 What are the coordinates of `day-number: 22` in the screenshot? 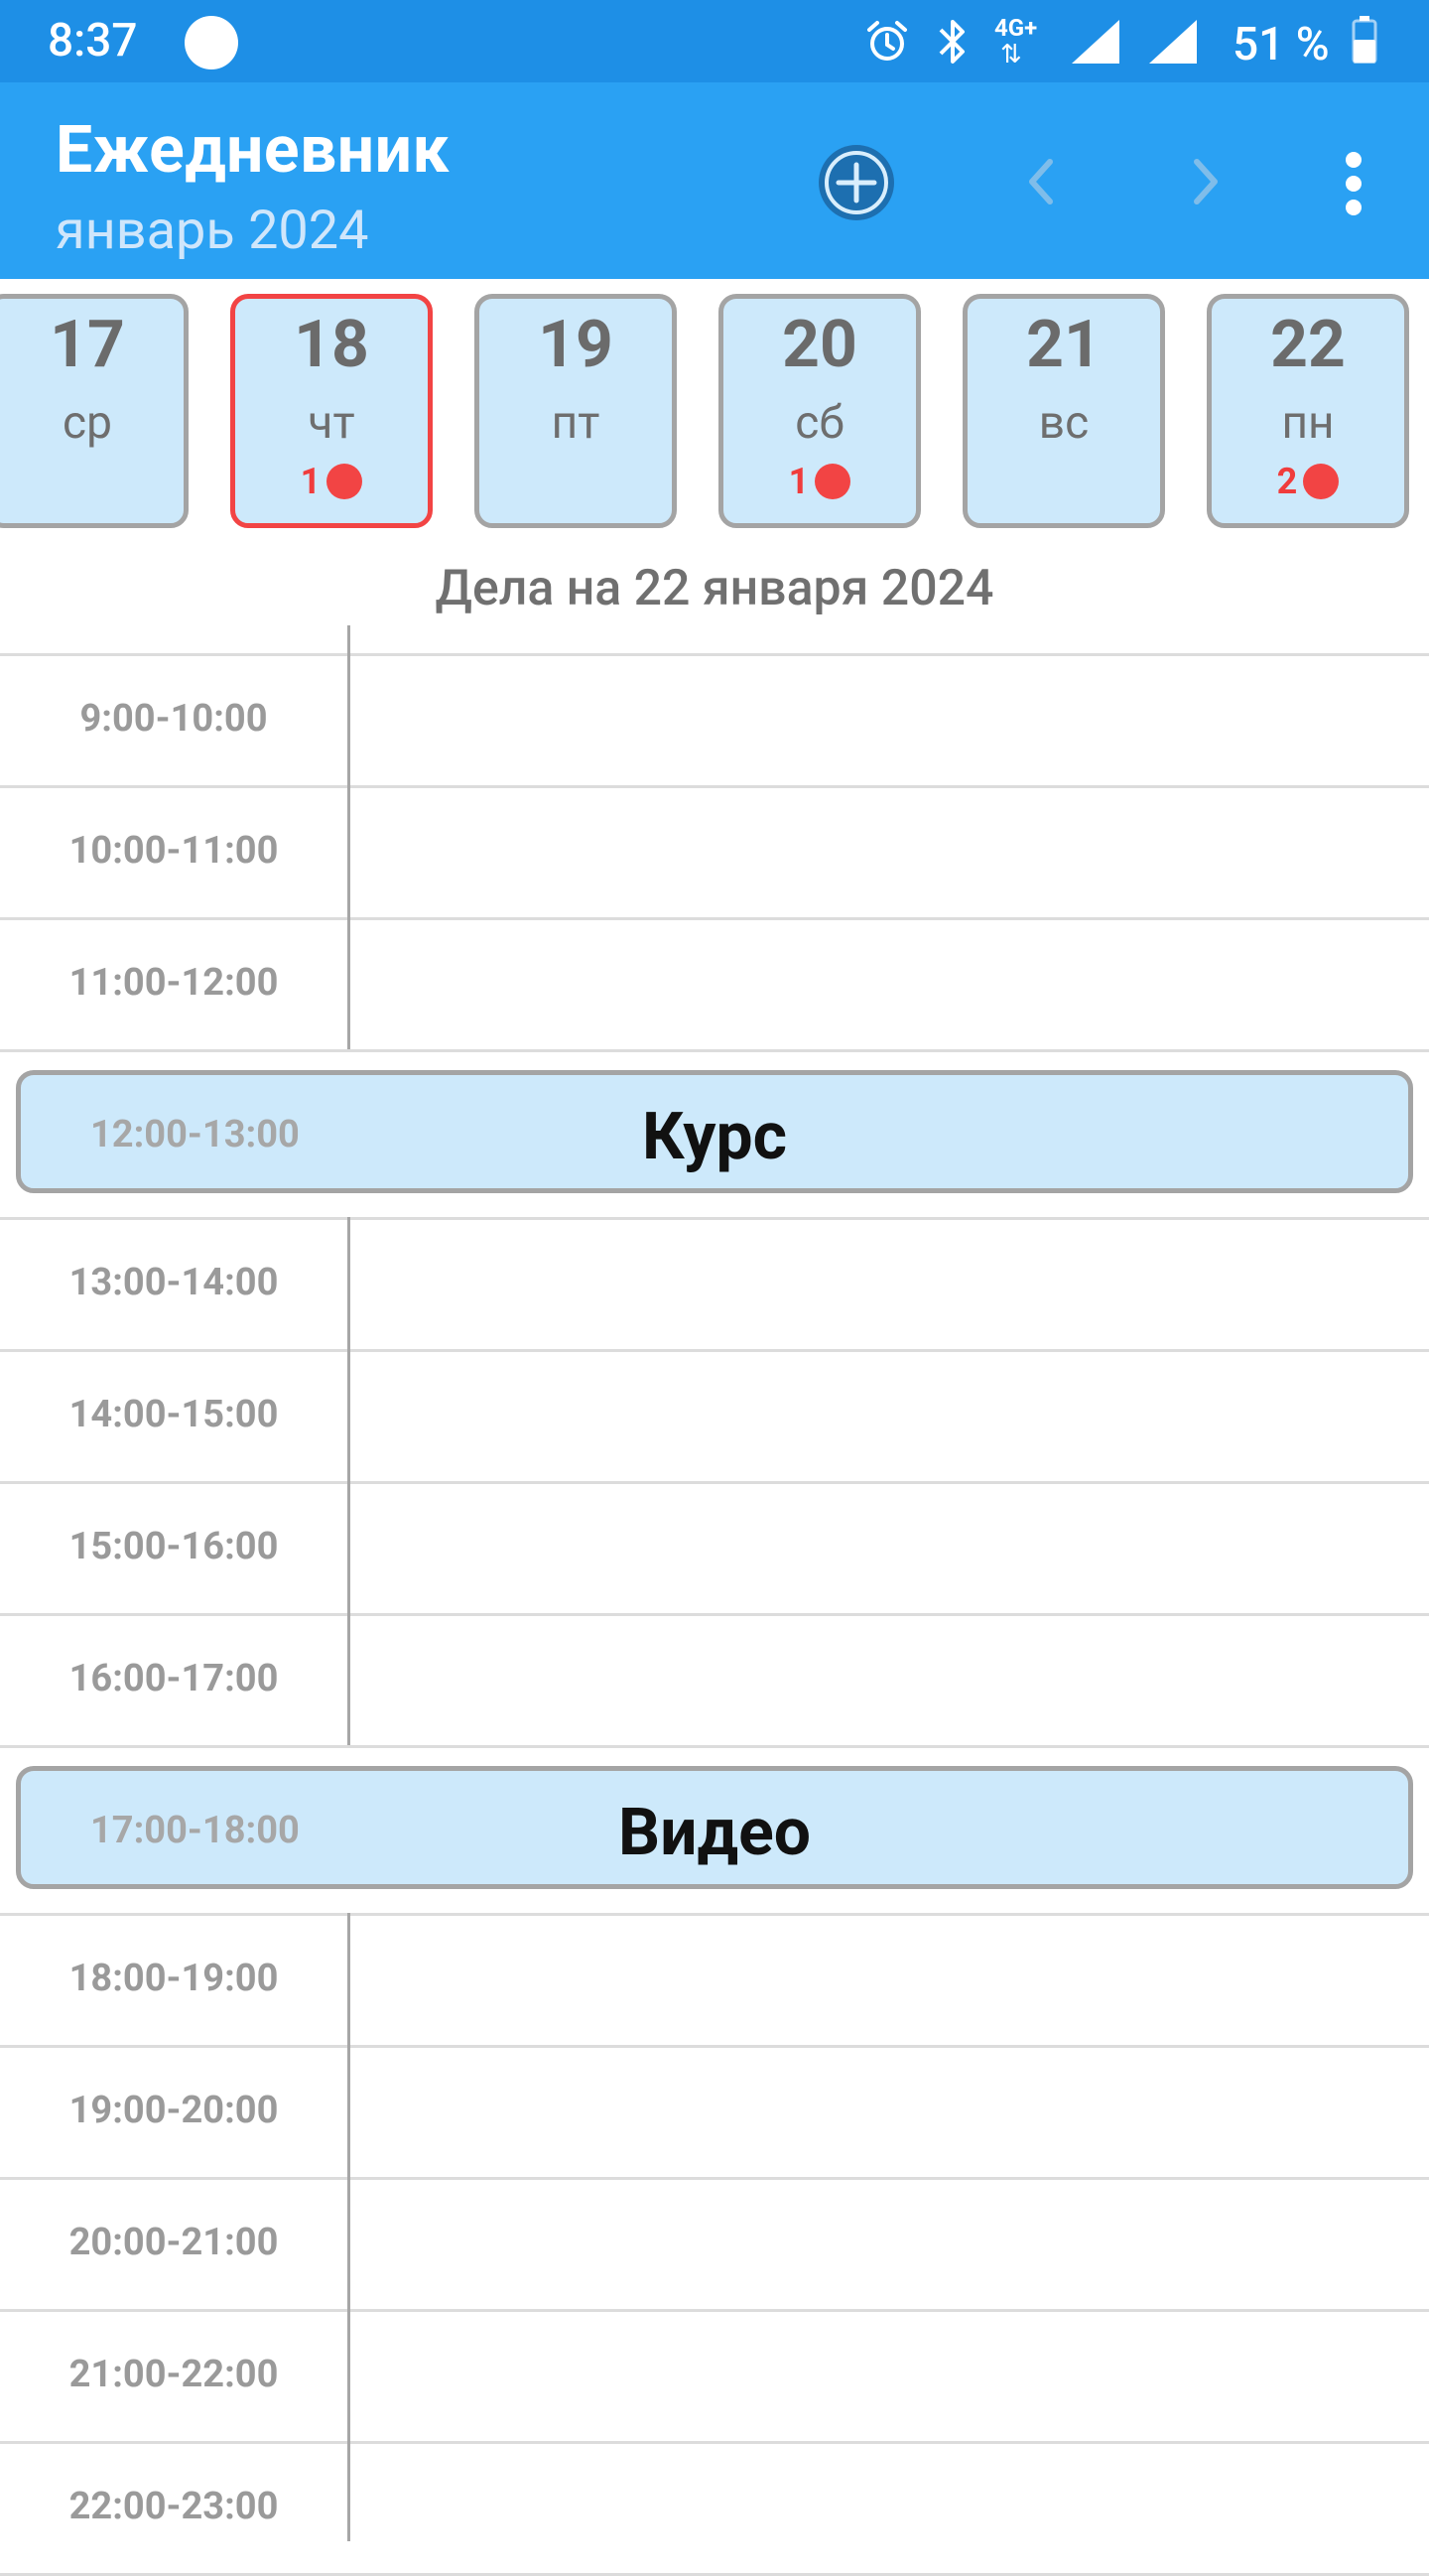 It's located at (1308, 345).